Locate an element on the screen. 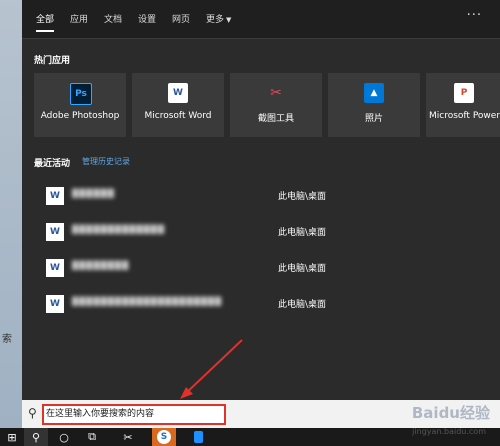 This screenshot has width=500, height=446. recent-item: W █████████████████████ 此电脑\桌面 is located at coordinates (261, 303).